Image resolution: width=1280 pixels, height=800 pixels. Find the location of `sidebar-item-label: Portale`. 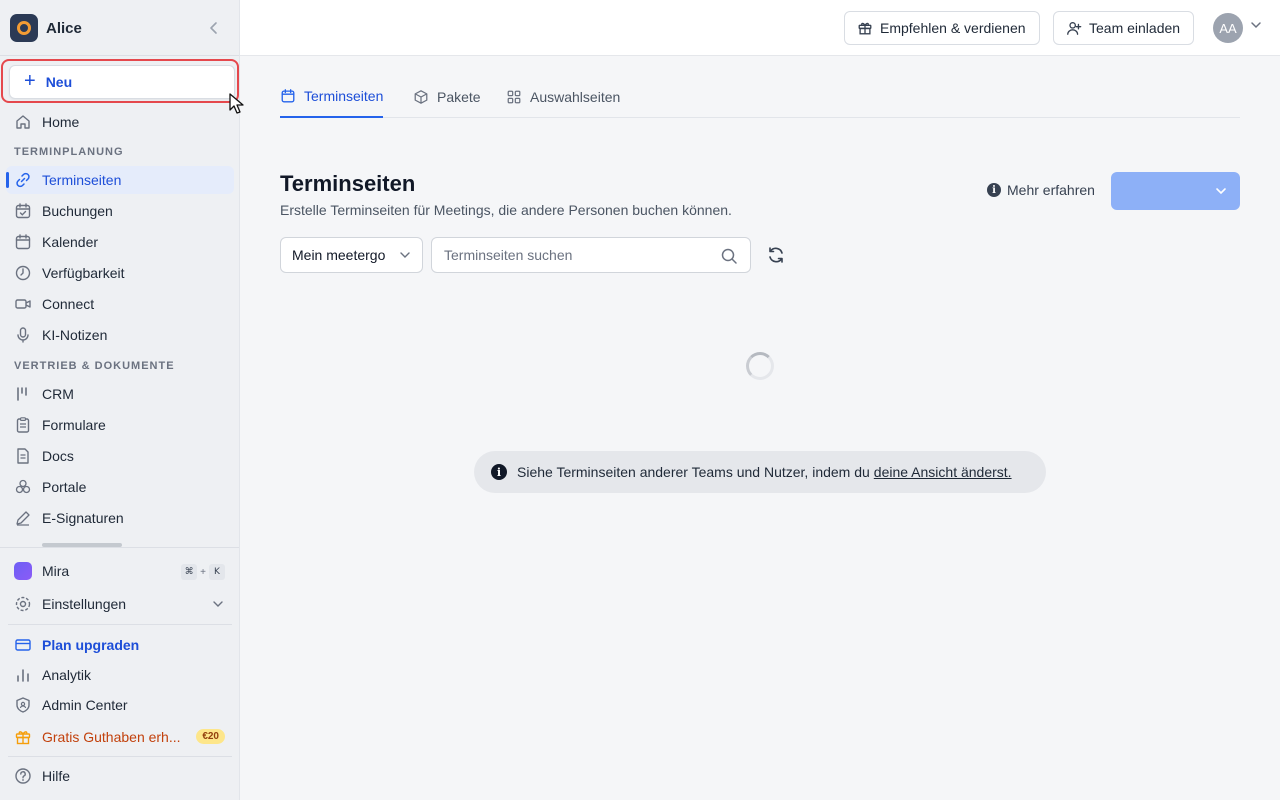

sidebar-item-label: Portale is located at coordinates (64, 487).